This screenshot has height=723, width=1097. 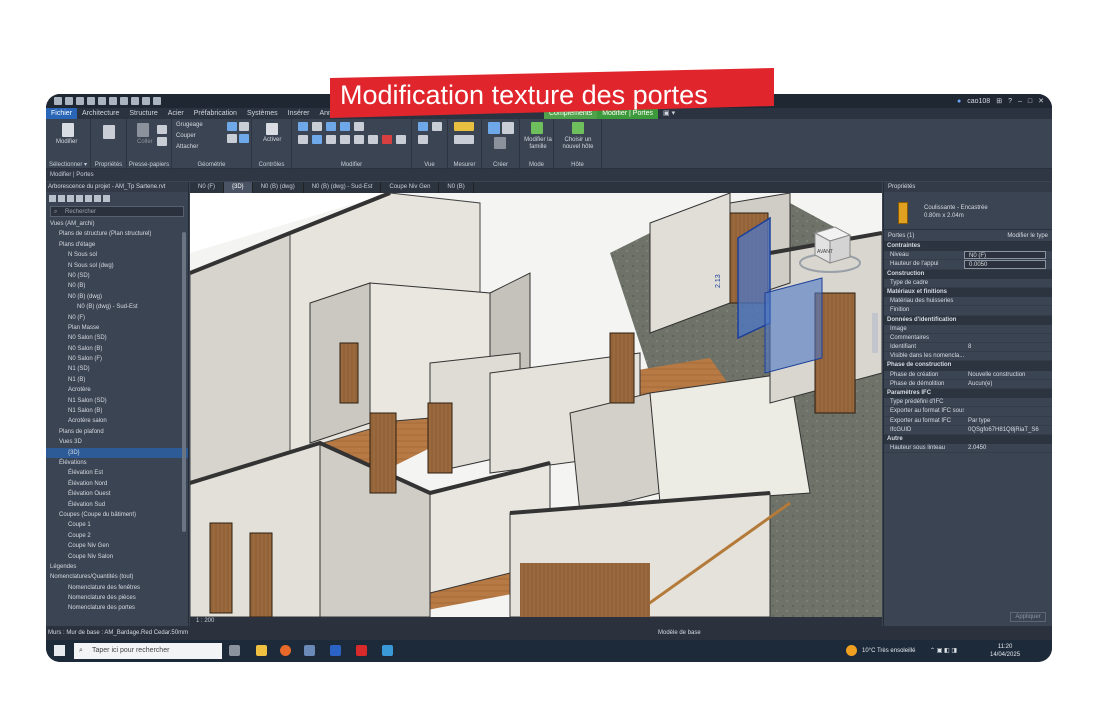 What do you see at coordinates (423, 126) in the screenshot?
I see `hide-icon` at bounding box center [423, 126].